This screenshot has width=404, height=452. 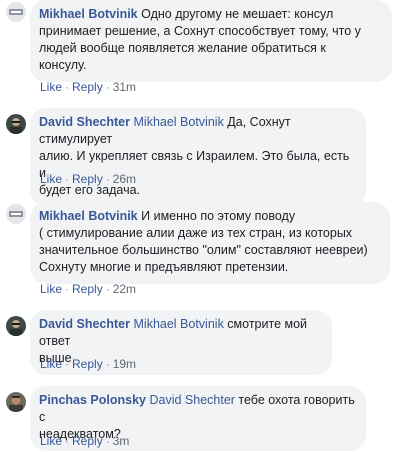 What do you see at coordinates (124, 289) in the screenshot?
I see `comment-timestamp: 22m` at bounding box center [124, 289].